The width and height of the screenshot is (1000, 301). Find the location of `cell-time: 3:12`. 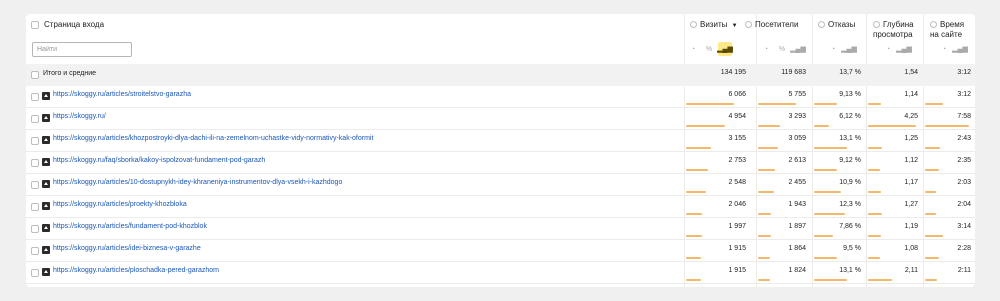

cell-time: 3:12 is located at coordinates (964, 94).